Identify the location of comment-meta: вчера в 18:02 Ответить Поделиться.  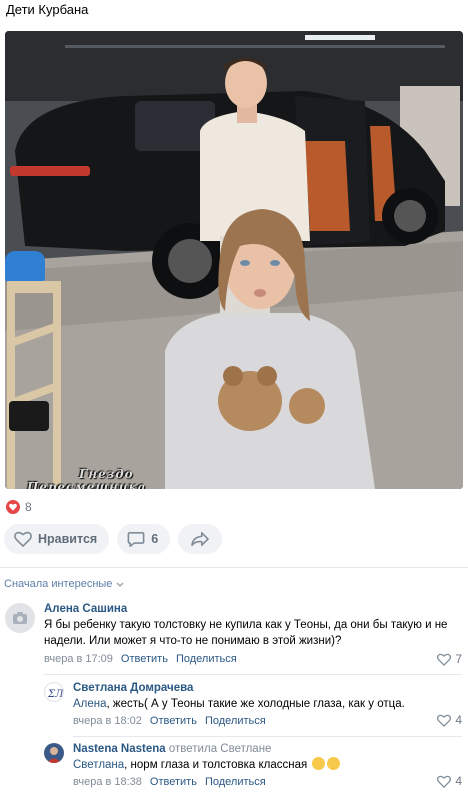
(169, 721).